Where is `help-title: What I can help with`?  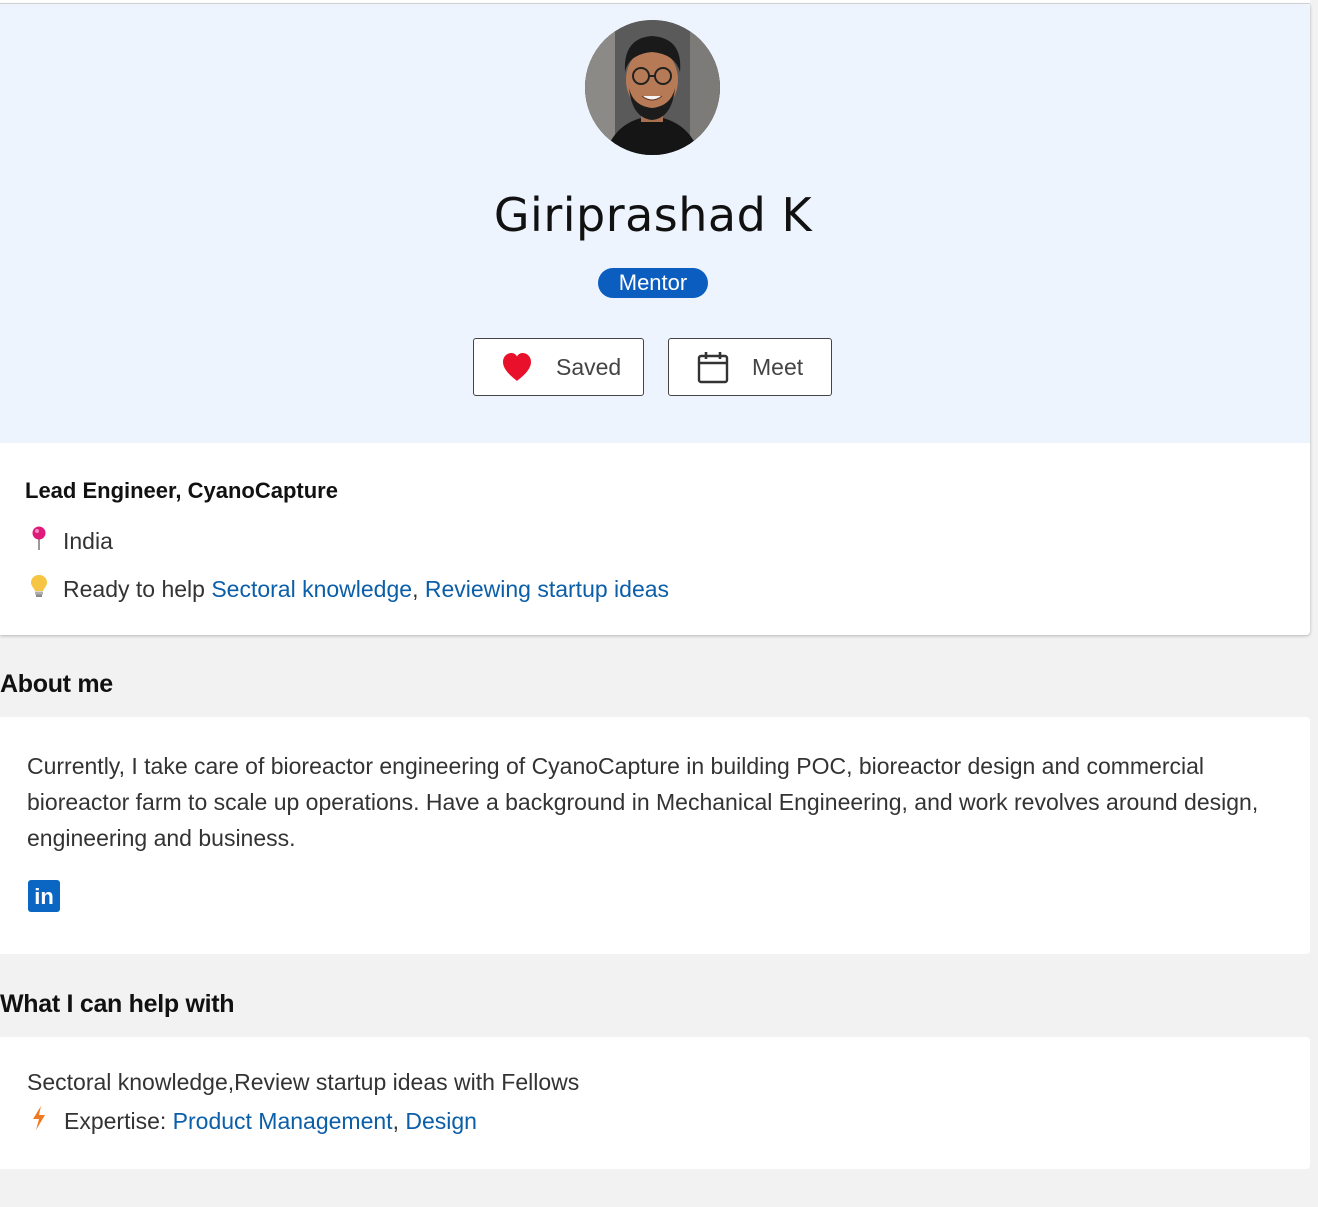
help-title: What I can help with is located at coordinates (117, 1004).